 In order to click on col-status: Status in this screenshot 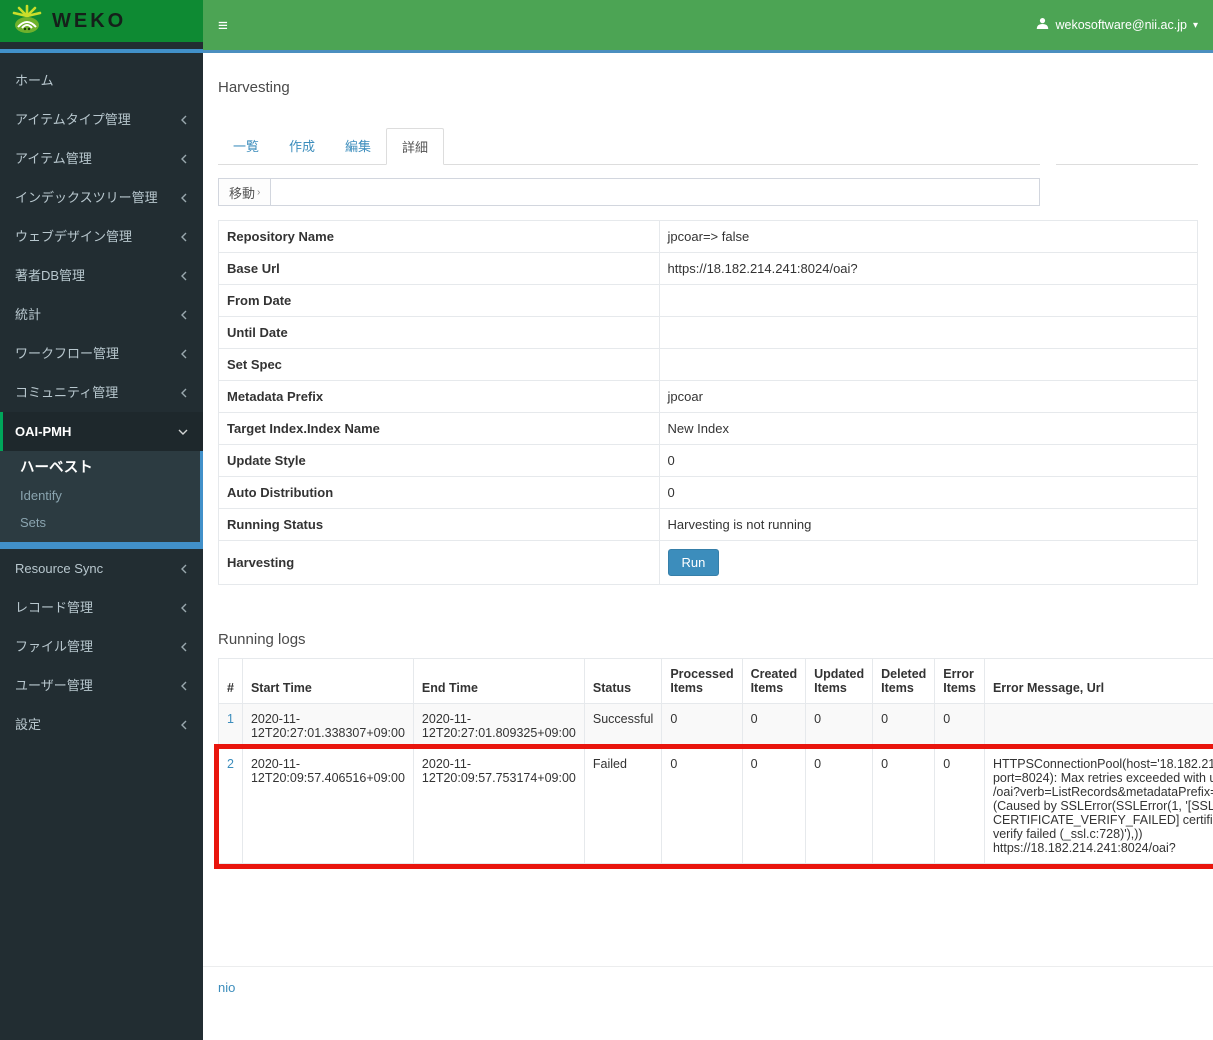, I will do `click(623, 681)`.